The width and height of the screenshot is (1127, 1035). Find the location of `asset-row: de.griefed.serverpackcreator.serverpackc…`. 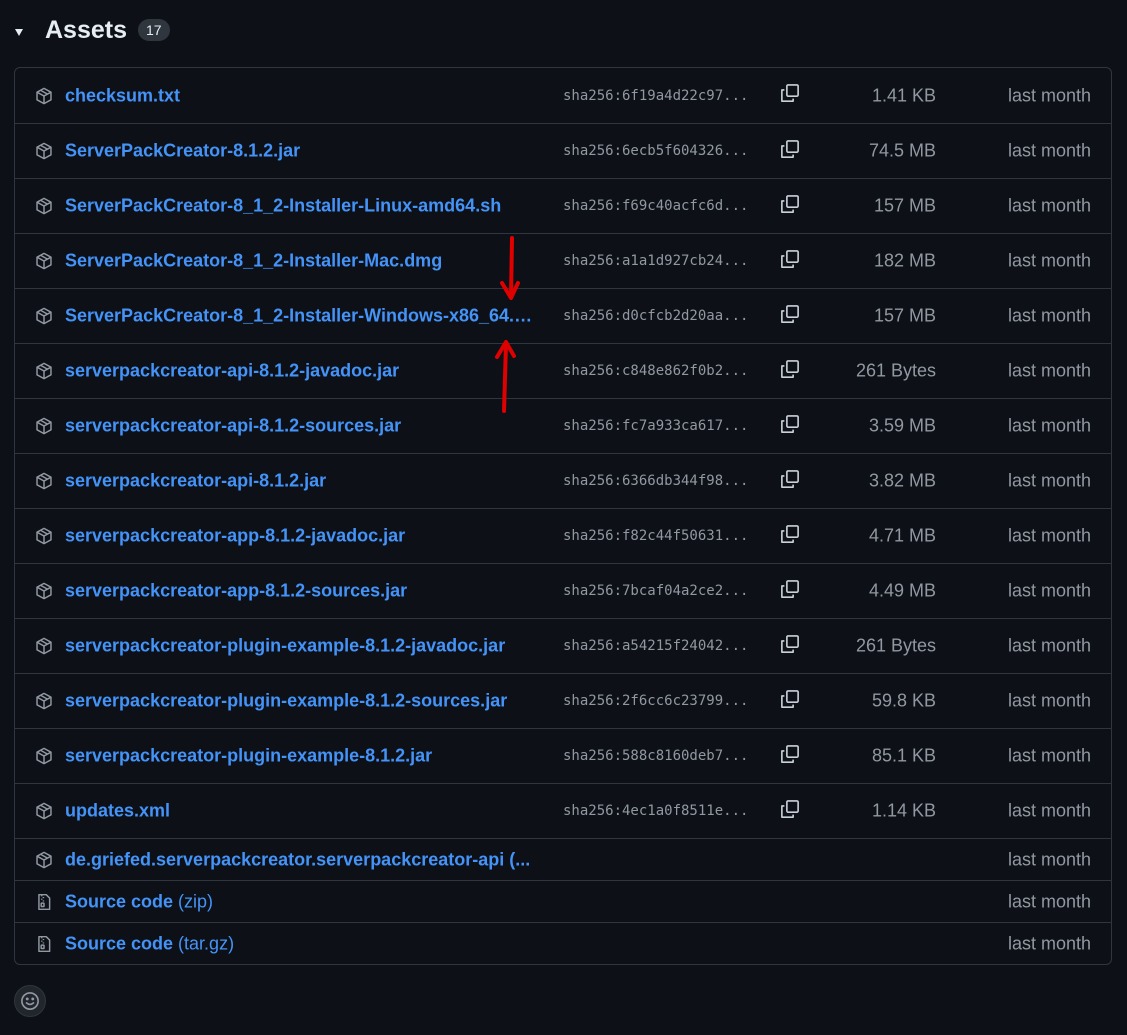

asset-row: de.griefed.serverpackcreator.serverpackc… is located at coordinates (563, 859).